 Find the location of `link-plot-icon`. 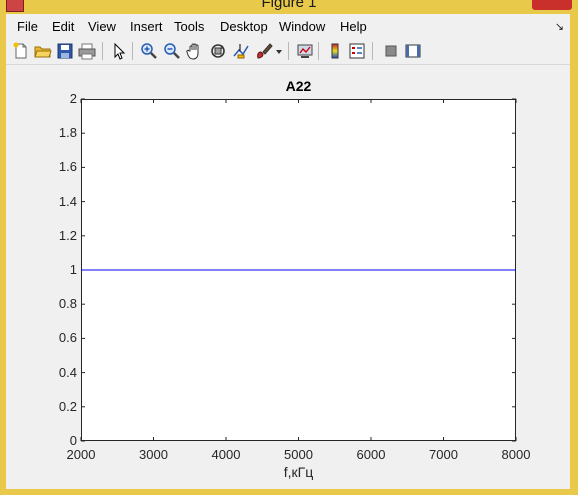

link-plot-icon is located at coordinates (305, 51).